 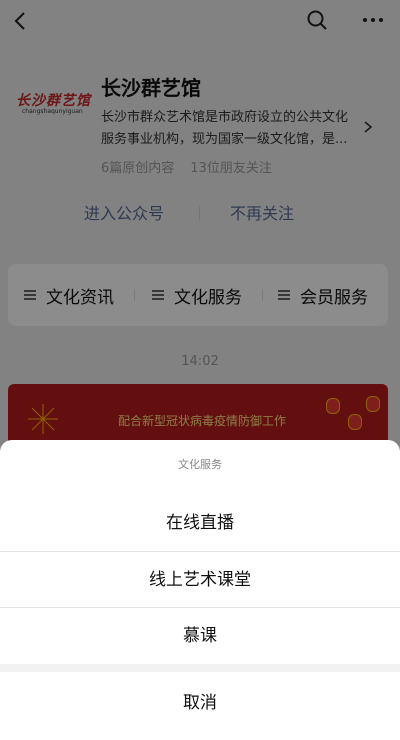 I want to click on option-live-stream: 在线直播, so click(x=200, y=523).